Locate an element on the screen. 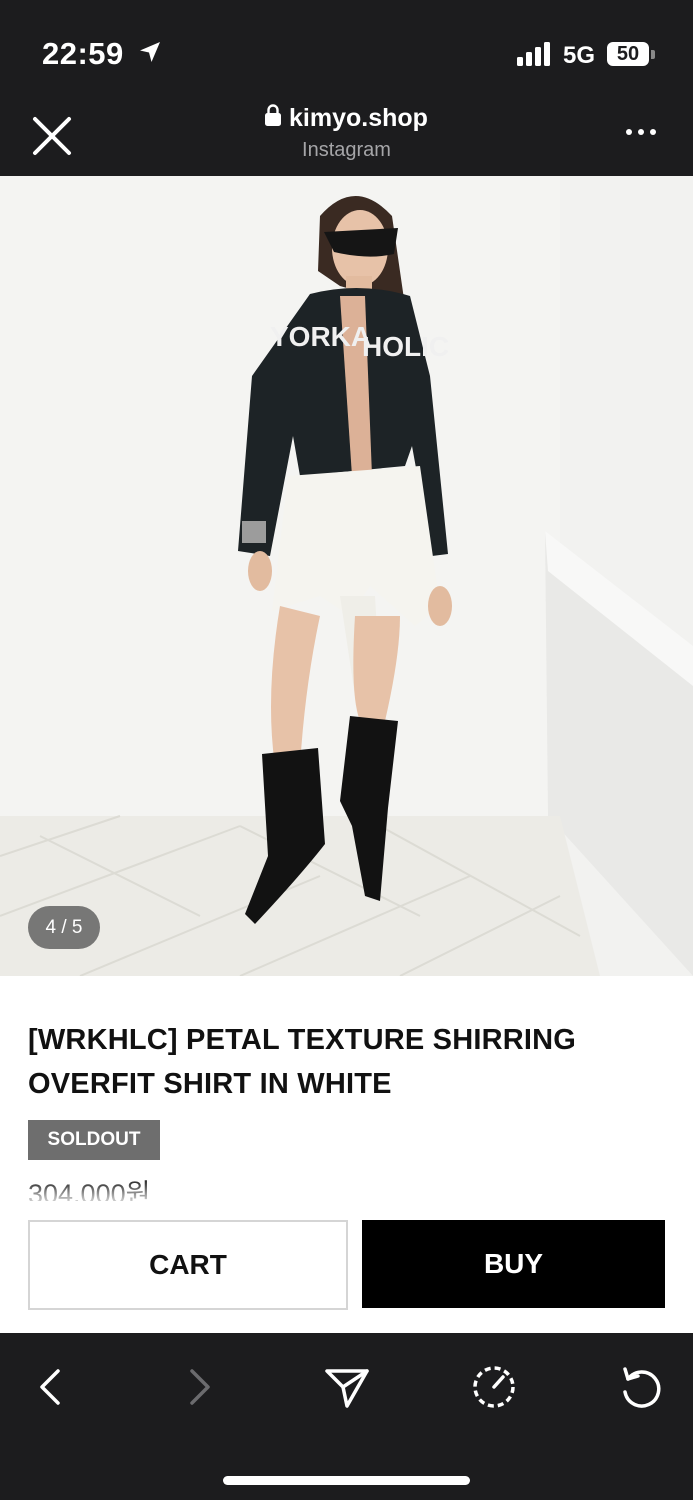 The height and width of the screenshot is (1500, 693). reload-button is located at coordinates (641, 1387).